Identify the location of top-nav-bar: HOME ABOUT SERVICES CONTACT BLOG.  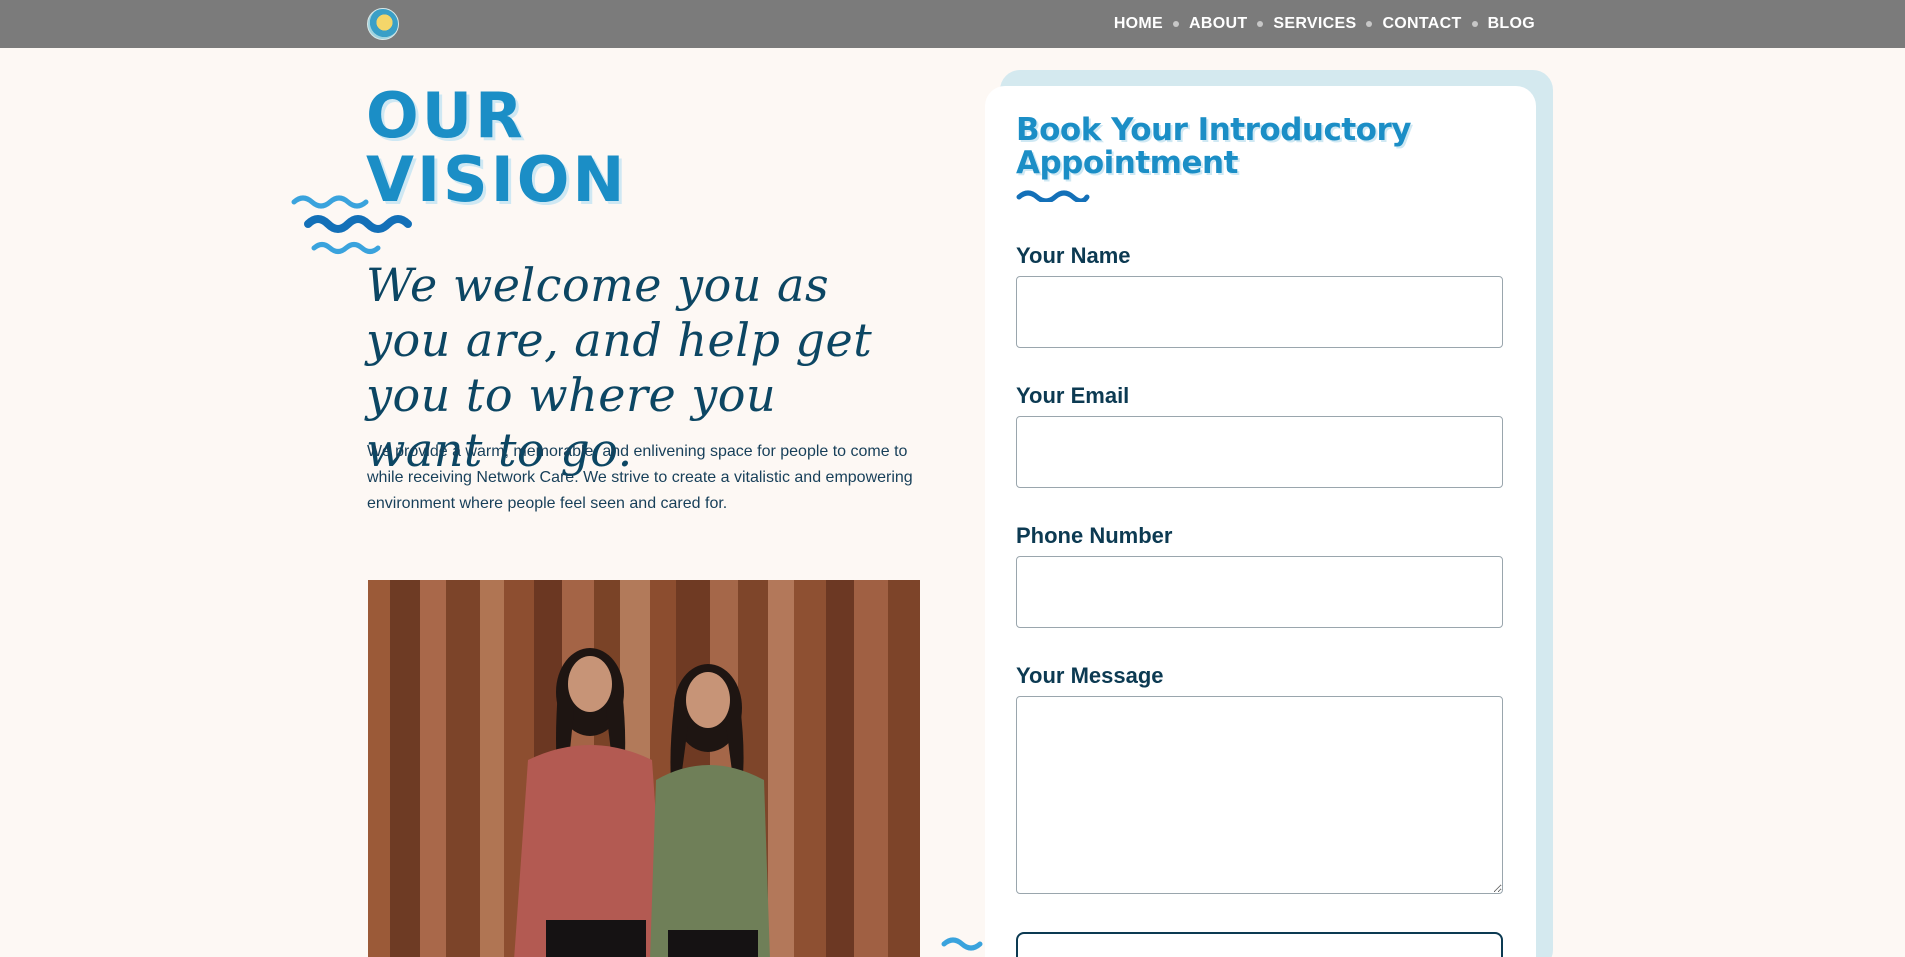
(952, 24).